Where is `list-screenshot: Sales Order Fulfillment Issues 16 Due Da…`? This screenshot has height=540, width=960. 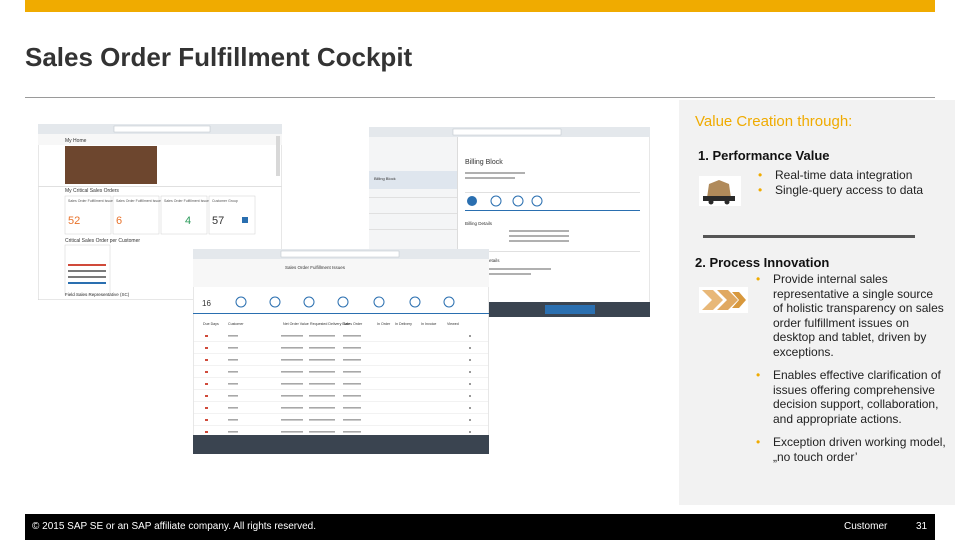 list-screenshot: Sales Order Fulfillment Issues 16 Due Da… is located at coordinates (341, 351).